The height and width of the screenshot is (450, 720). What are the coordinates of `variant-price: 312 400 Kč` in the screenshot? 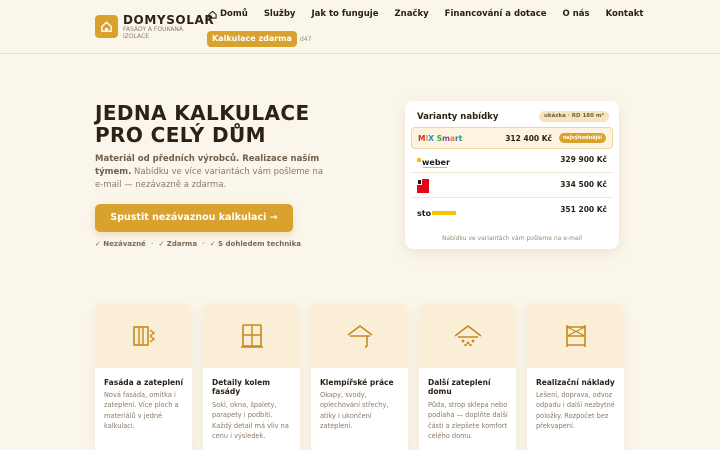 It's located at (528, 138).